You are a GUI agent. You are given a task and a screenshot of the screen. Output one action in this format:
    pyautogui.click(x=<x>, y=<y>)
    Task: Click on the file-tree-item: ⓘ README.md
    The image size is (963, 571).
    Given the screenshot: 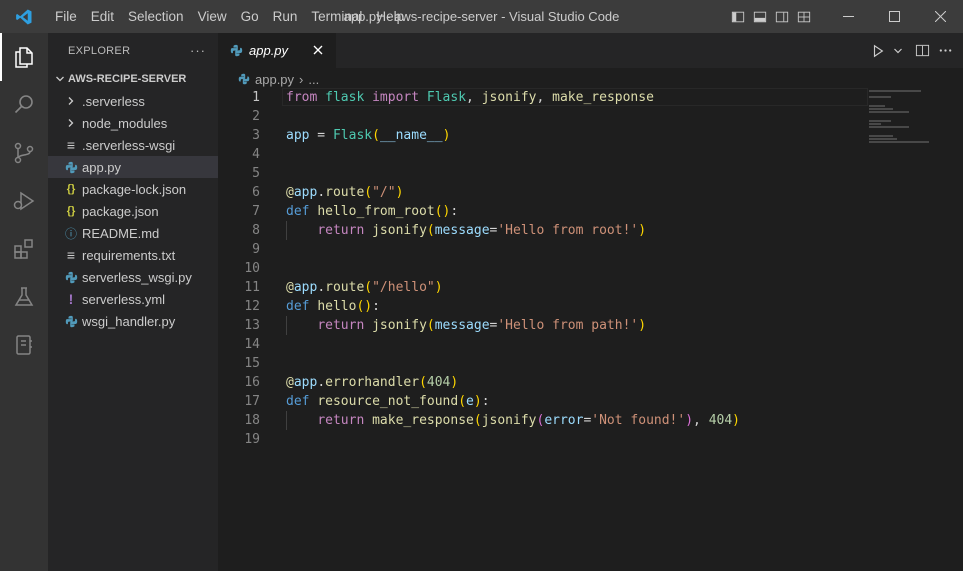 What is the action you would take?
    pyautogui.click(x=133, y=233)
    